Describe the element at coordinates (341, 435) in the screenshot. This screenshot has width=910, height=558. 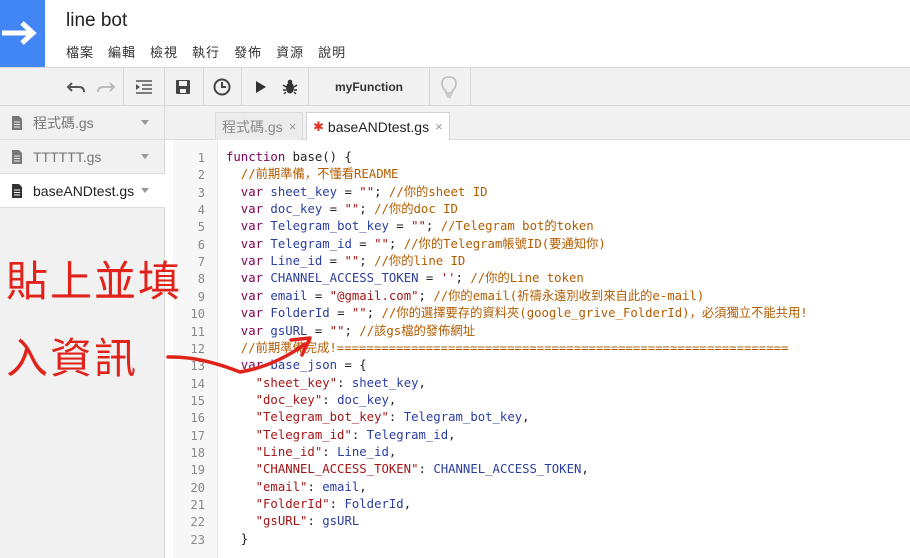
I see `code-line: "Telegram_id": Telegram_id,` at that location.